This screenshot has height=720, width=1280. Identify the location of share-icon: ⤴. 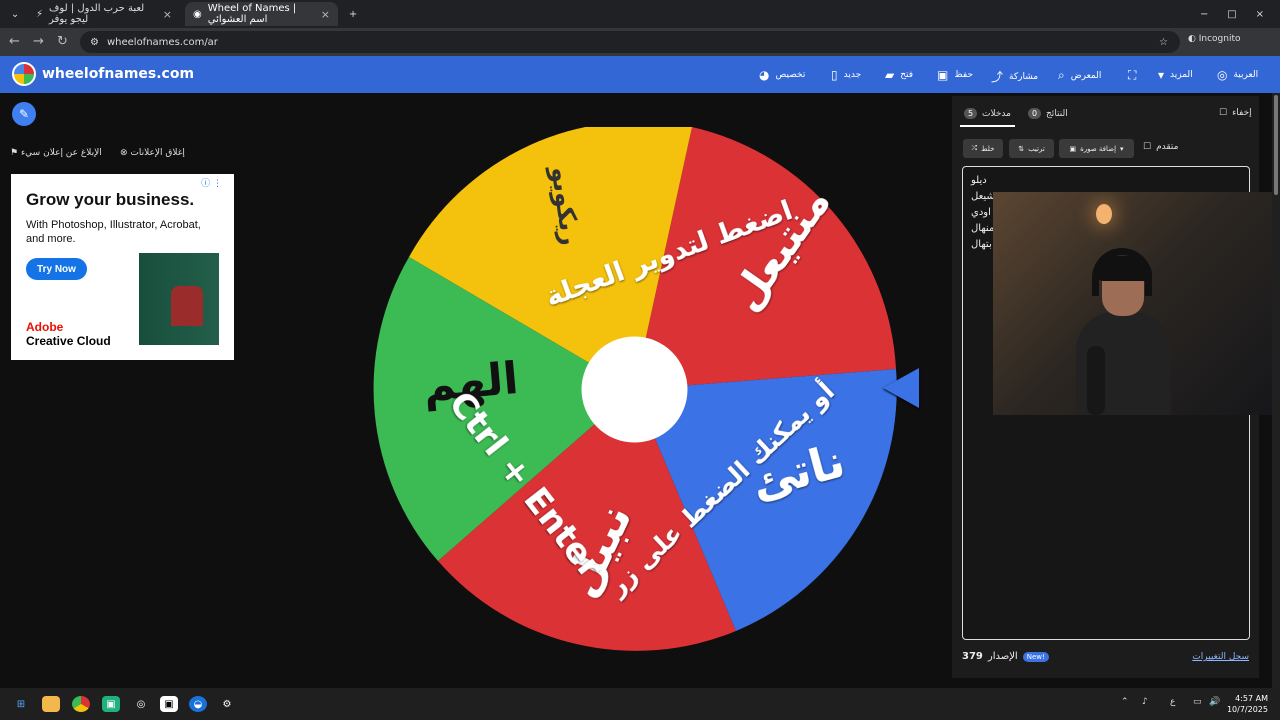
(997, 77).